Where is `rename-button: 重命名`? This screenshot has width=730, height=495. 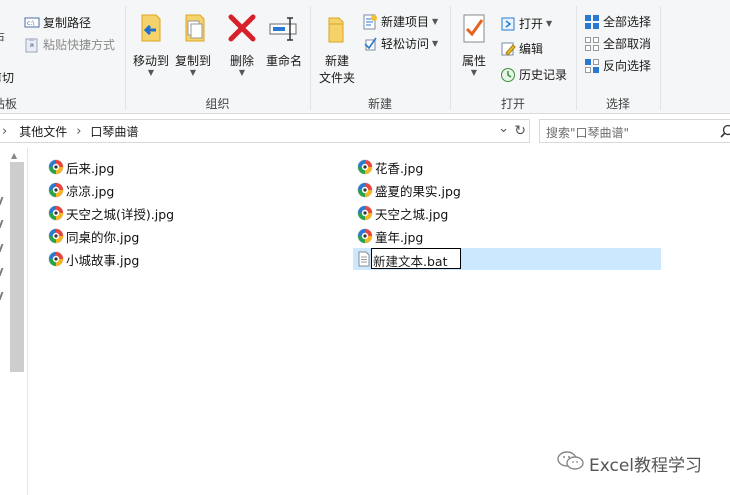 rename-button: 重命名 is located at coordinates (284, 40).